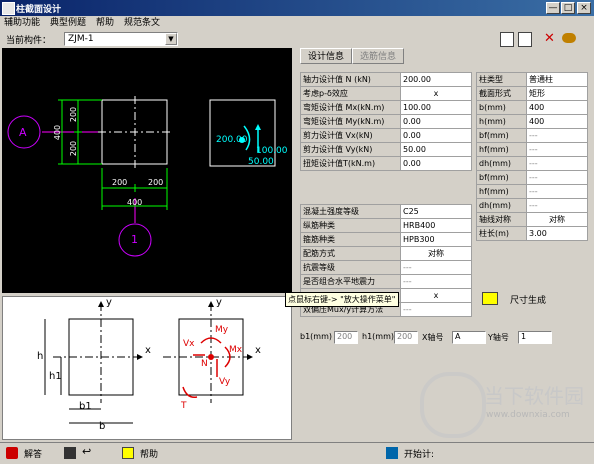 The image size is (594, 464). What do you see at coordinates (501, 191) in the screenshot?
I see `row-label: hf(mm)` at bounding box center [501, 191].